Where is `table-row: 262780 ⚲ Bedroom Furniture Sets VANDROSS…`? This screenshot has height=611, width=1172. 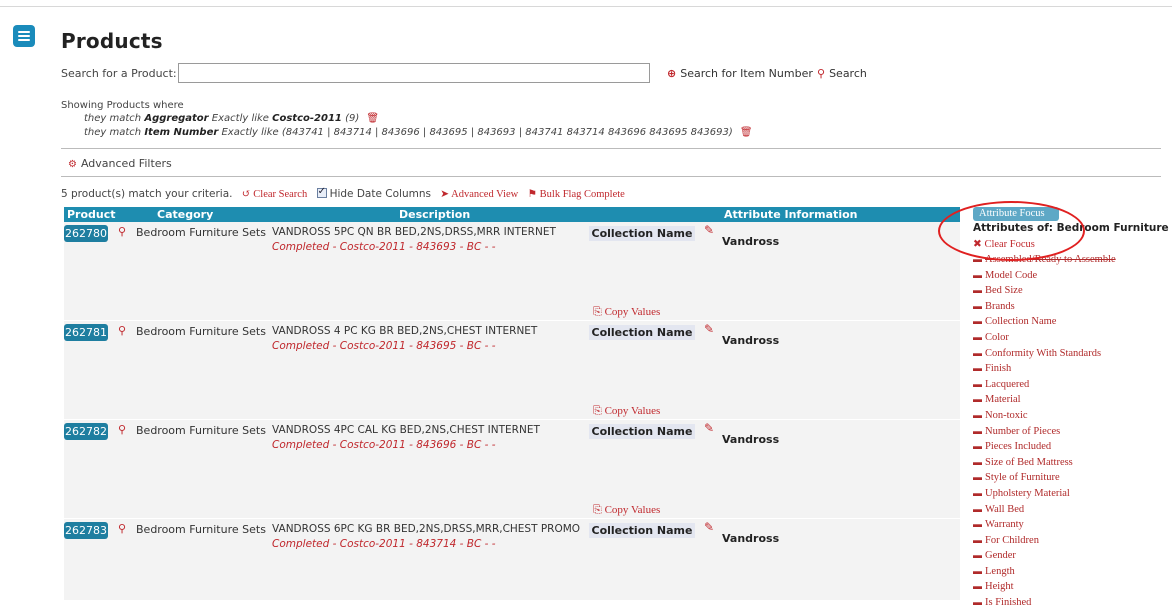 table-row: 262780 ⚲ Bedroom Furniture Sets VANDROSS… is located at coordinates (512, 271).